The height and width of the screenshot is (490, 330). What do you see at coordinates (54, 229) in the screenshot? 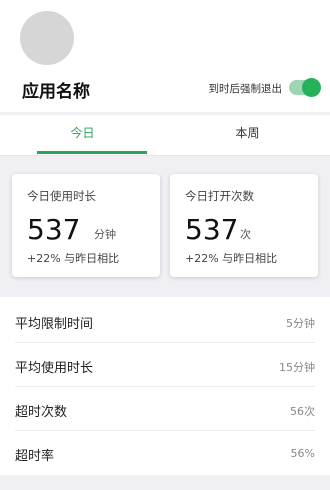
I see `usage-duration-value: 537` at bounding box center [54, 229].